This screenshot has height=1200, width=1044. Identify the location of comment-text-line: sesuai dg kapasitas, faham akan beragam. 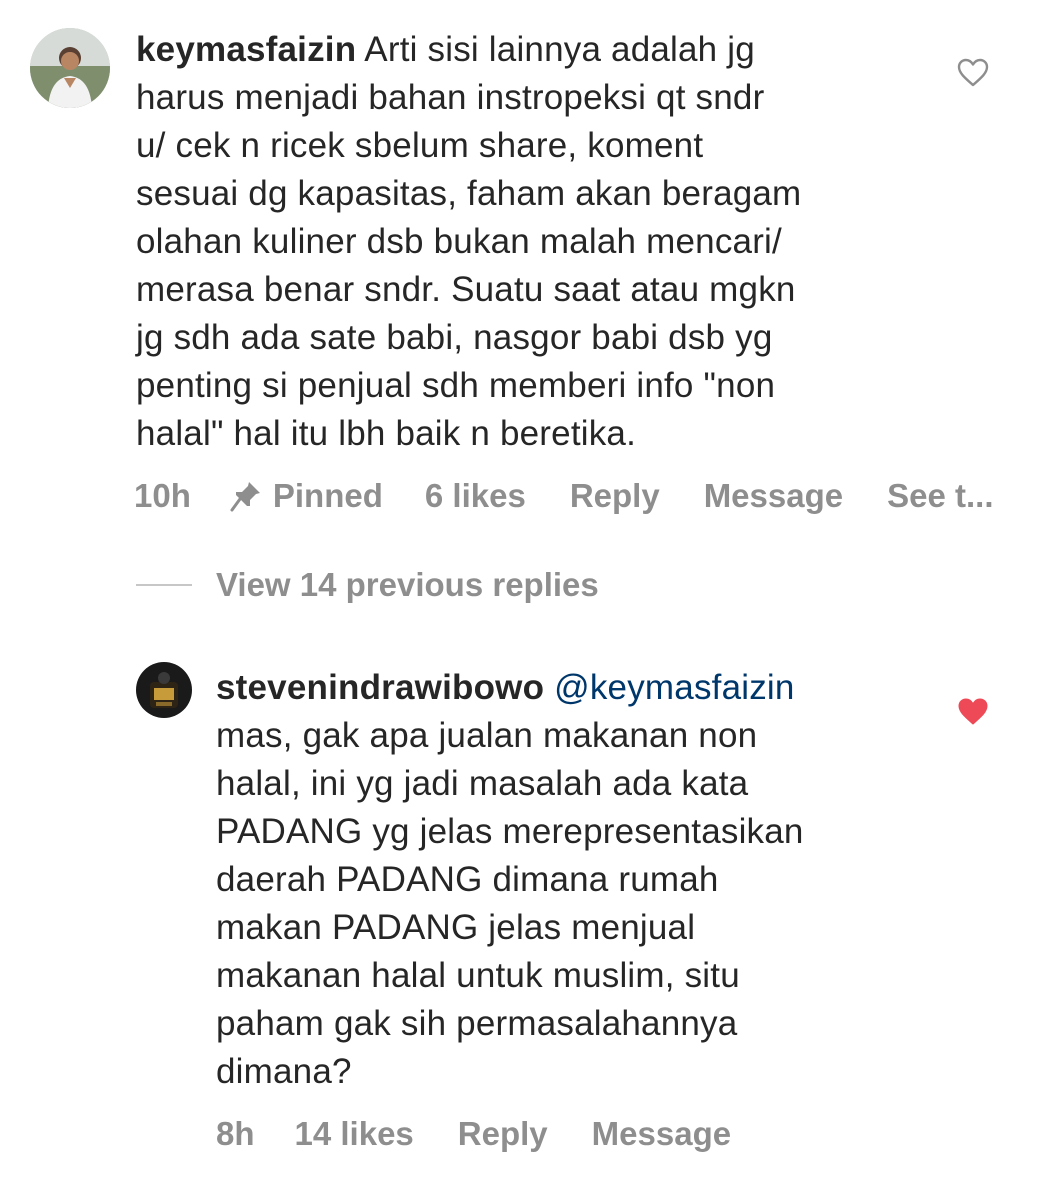
(469, 193).